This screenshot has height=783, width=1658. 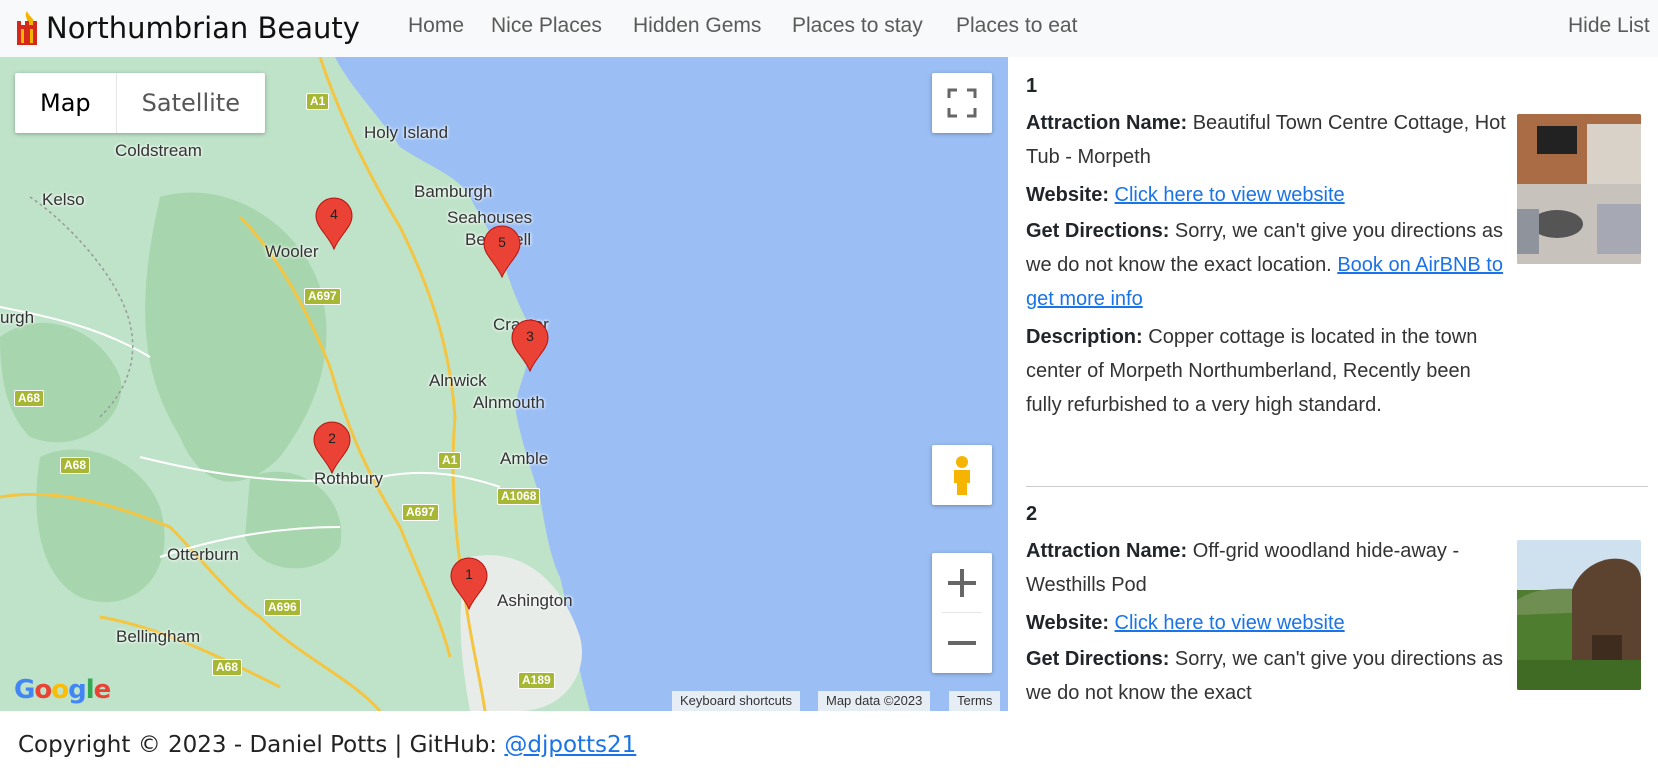 What do you see at coordinates (332, 438) in the screenshot?
I see `marker-label: 2` at bounding box center [332, 438].